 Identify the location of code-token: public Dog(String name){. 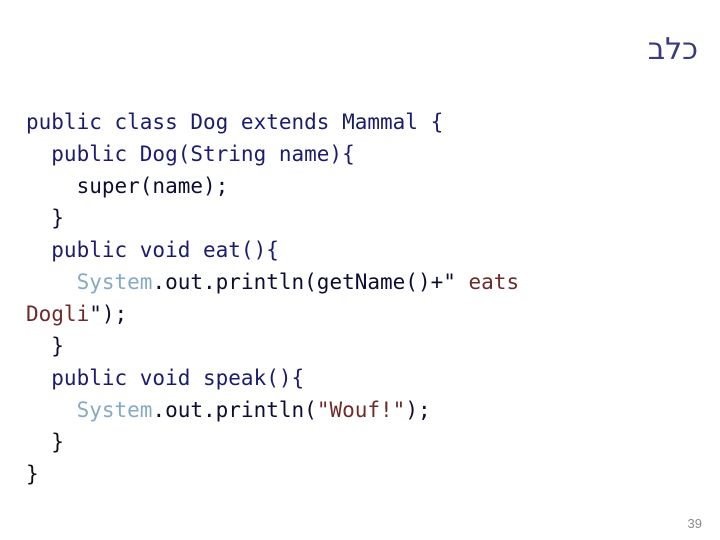
(190, 154).